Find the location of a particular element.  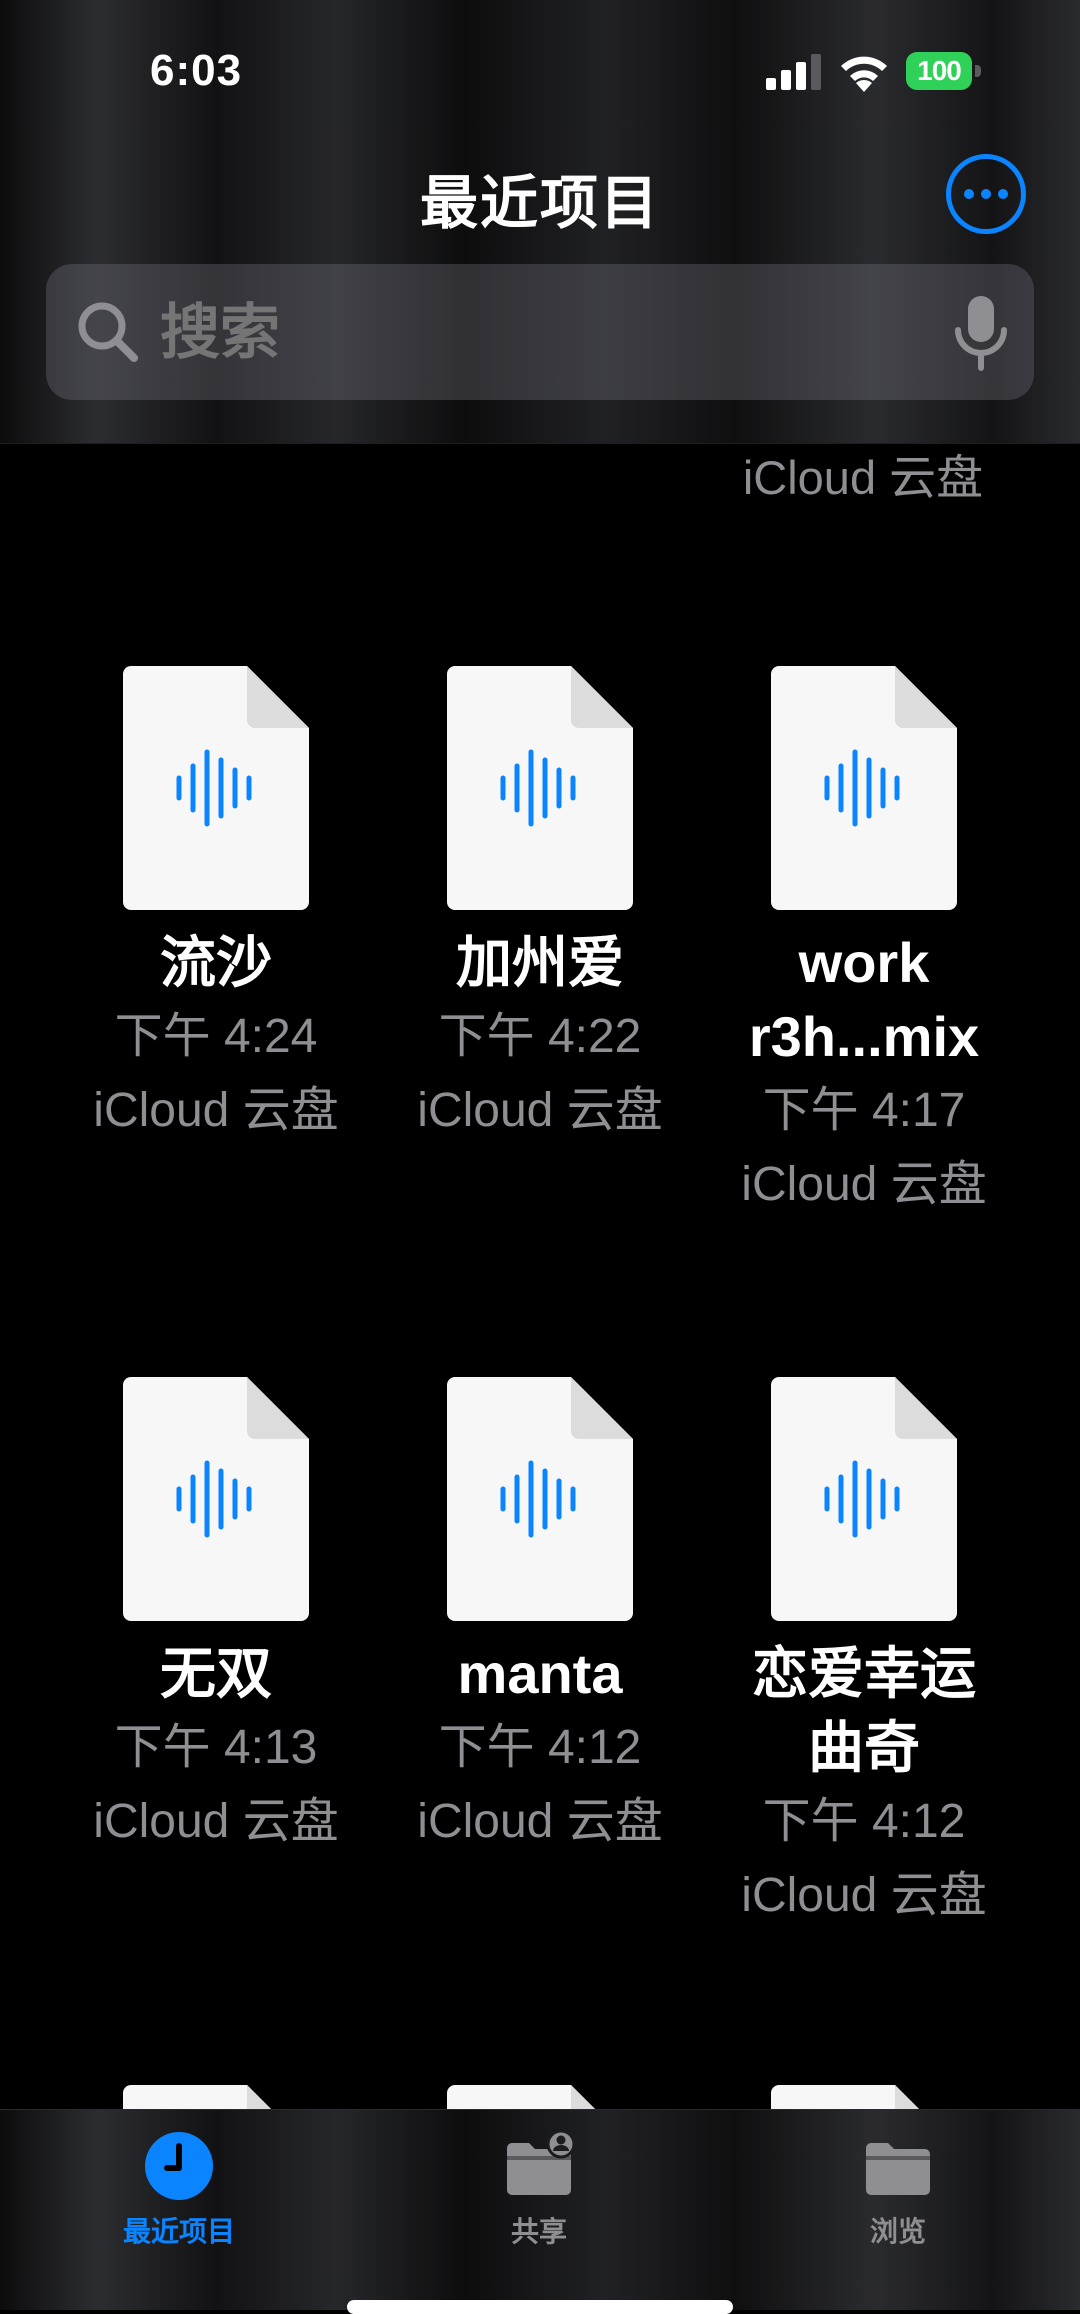

file-item: 恋爱幸运曲奇 下午 4:12 iCloud 云盘 is located at coordinates (864, 1655).